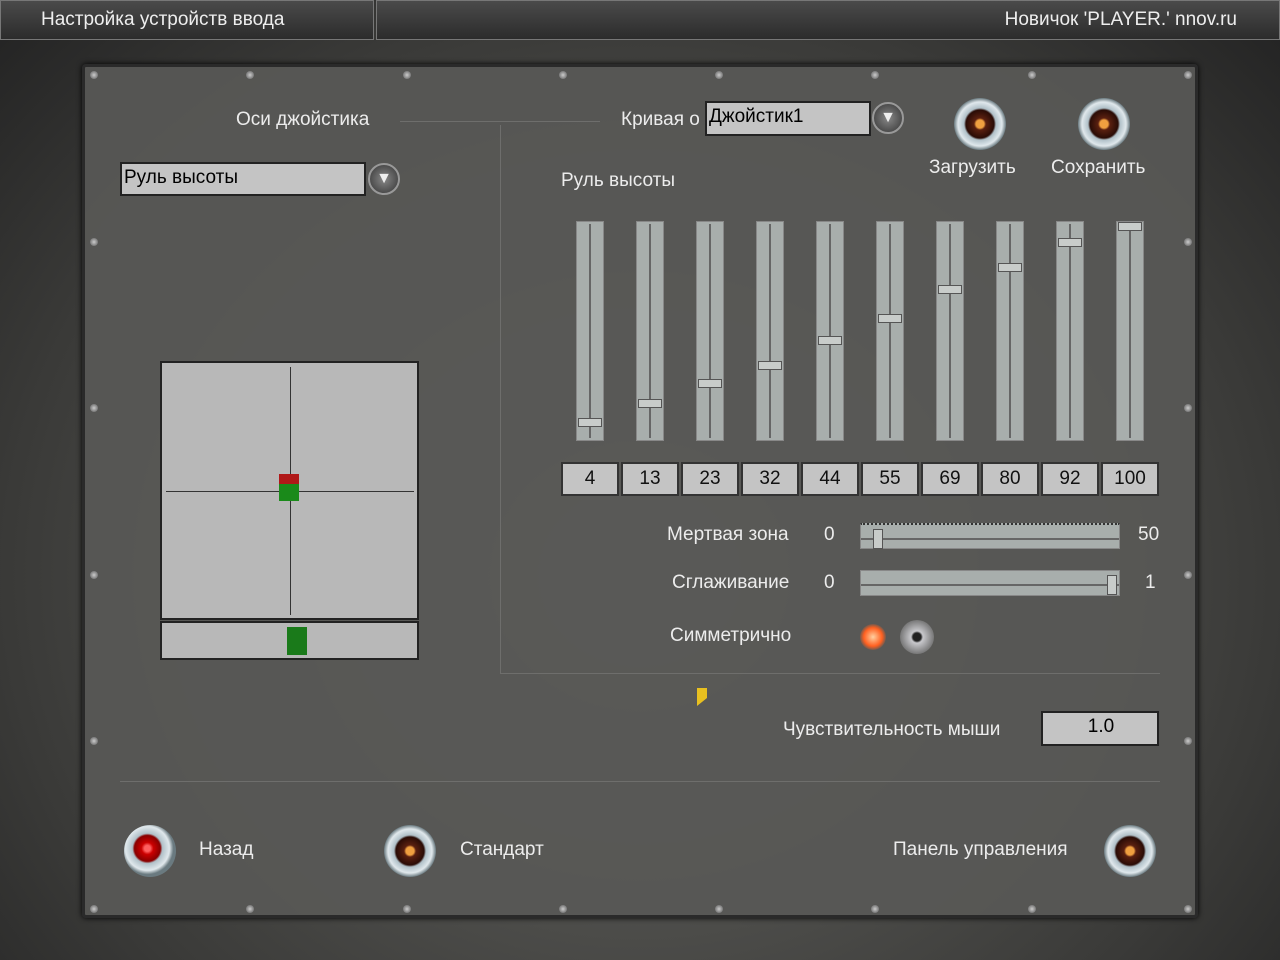 This screenshot has height=960, width=1280. I want to click on curve-label: Кривая о, so click(660, 119).